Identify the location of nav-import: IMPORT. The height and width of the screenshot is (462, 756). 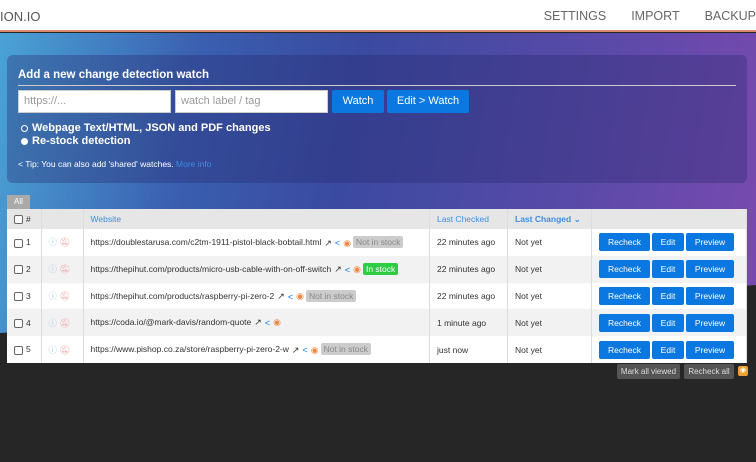
(655, 16).